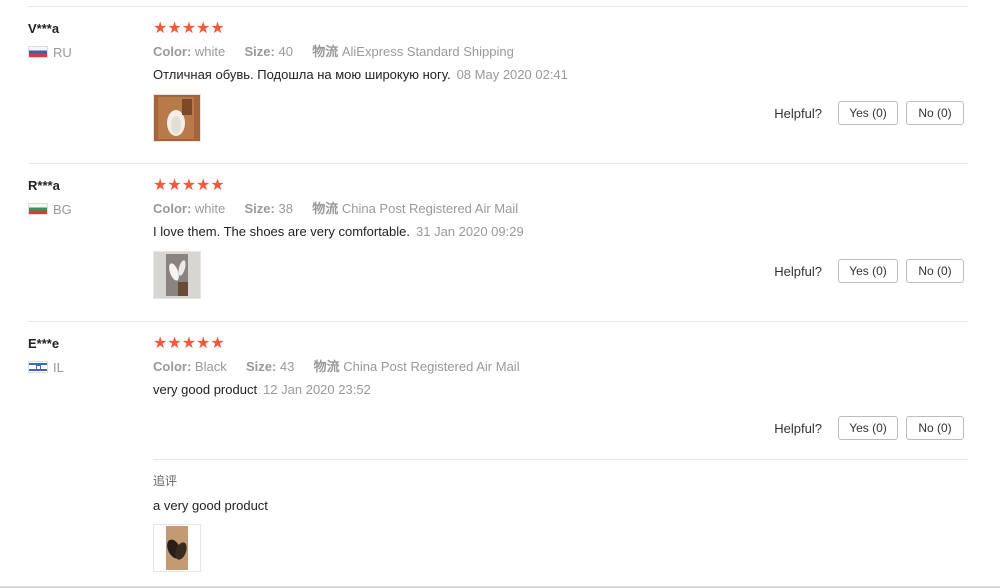 The image size is (1000, 588). What do you see at coordinates (83, 40) in the screenshot?
I see `reviewer-info: V***a RU` at bounding box center [83, 40].